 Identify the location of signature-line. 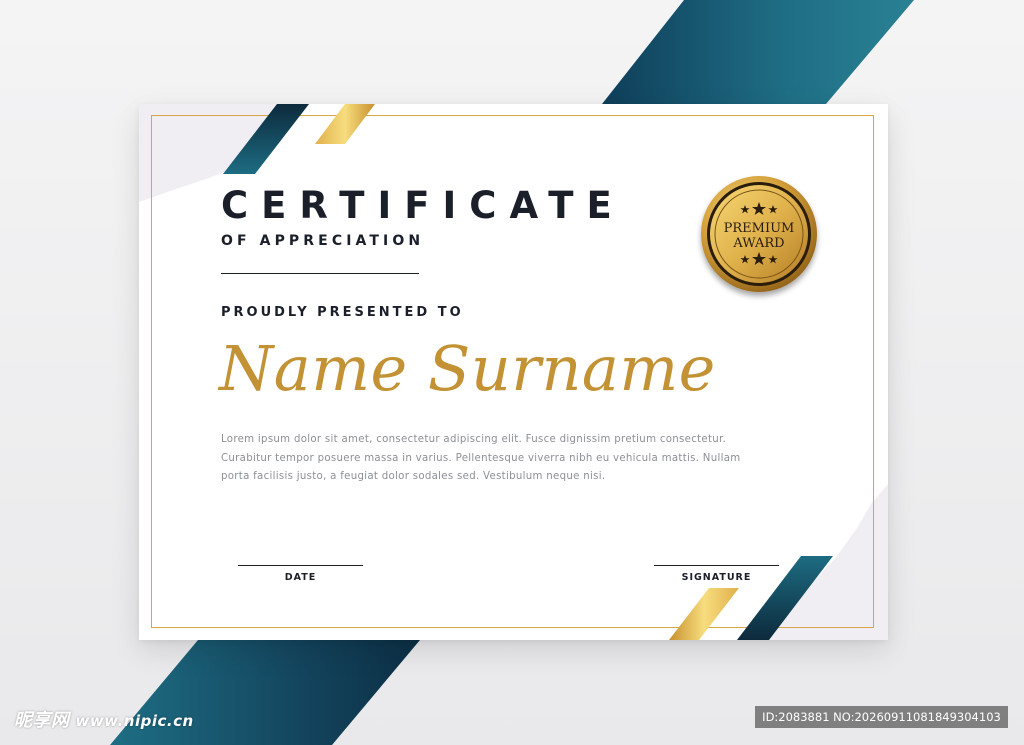
(716, 565).